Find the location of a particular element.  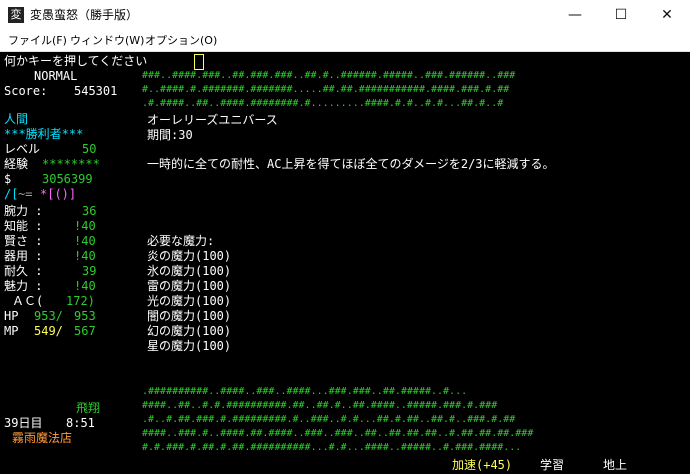

menu-window: ウィンドウ(W) is located at coordinates (107, 41).